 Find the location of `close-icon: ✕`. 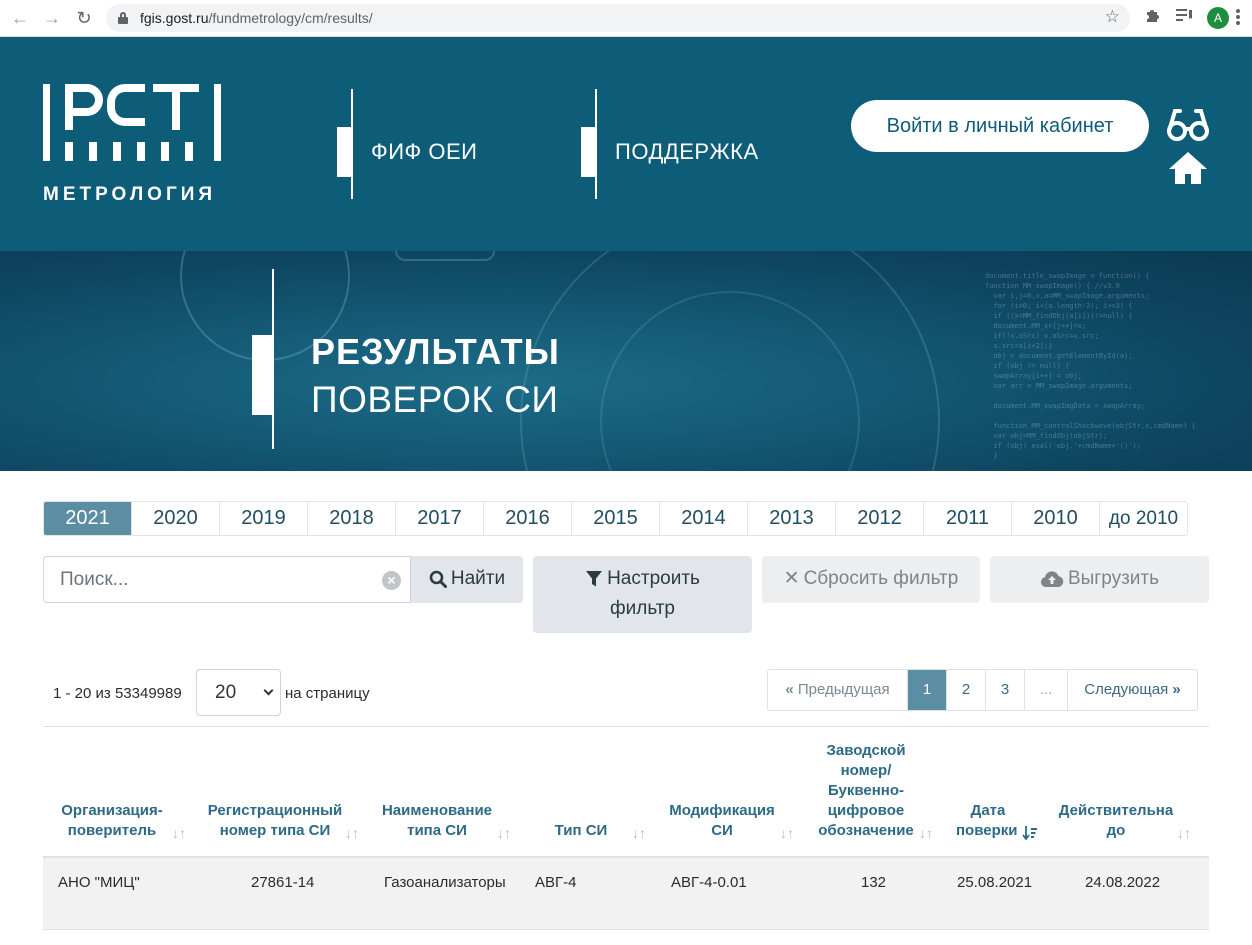

close-icon: ✕ is located at coordinates (791, 579).